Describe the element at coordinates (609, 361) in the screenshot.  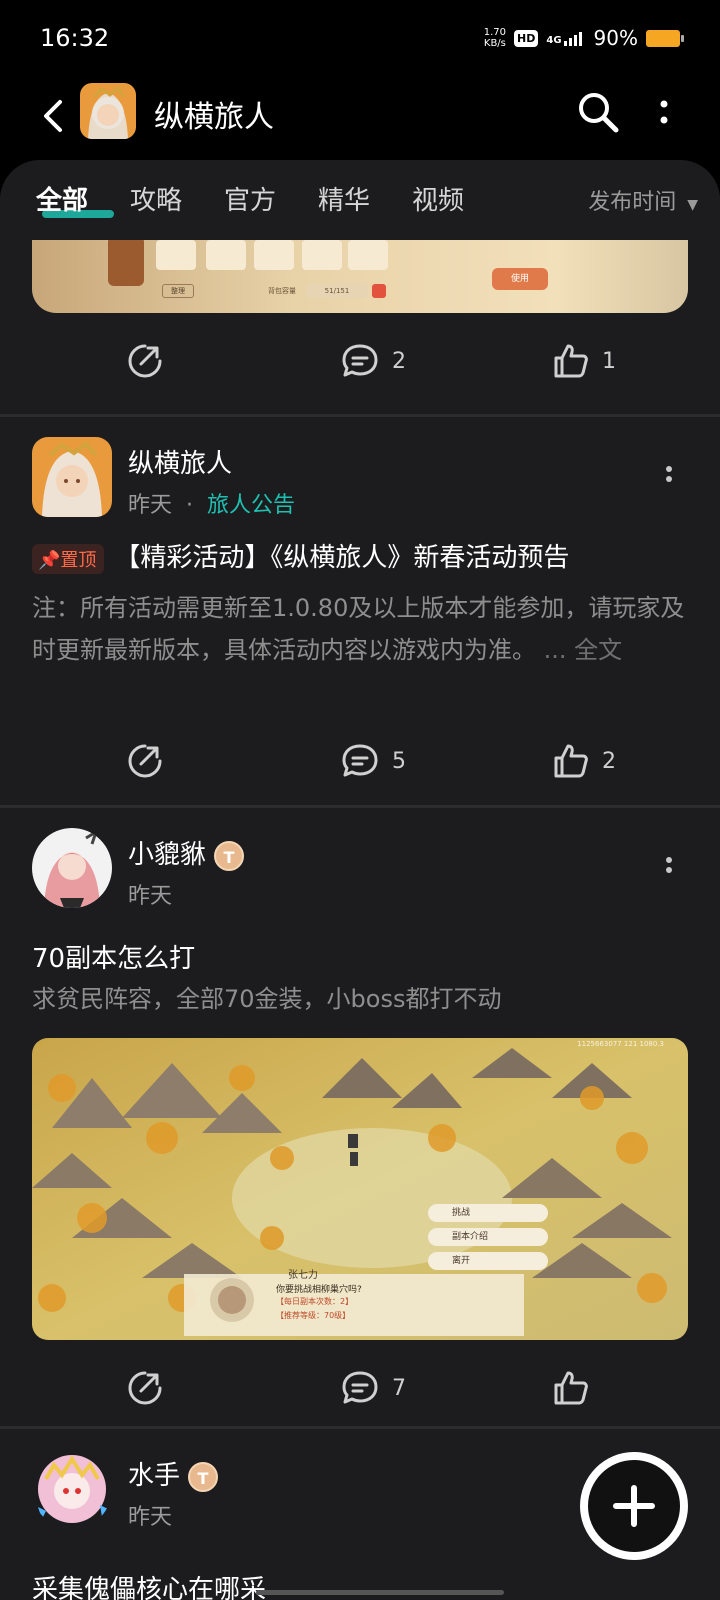
I see `like-count: 1` at that location.